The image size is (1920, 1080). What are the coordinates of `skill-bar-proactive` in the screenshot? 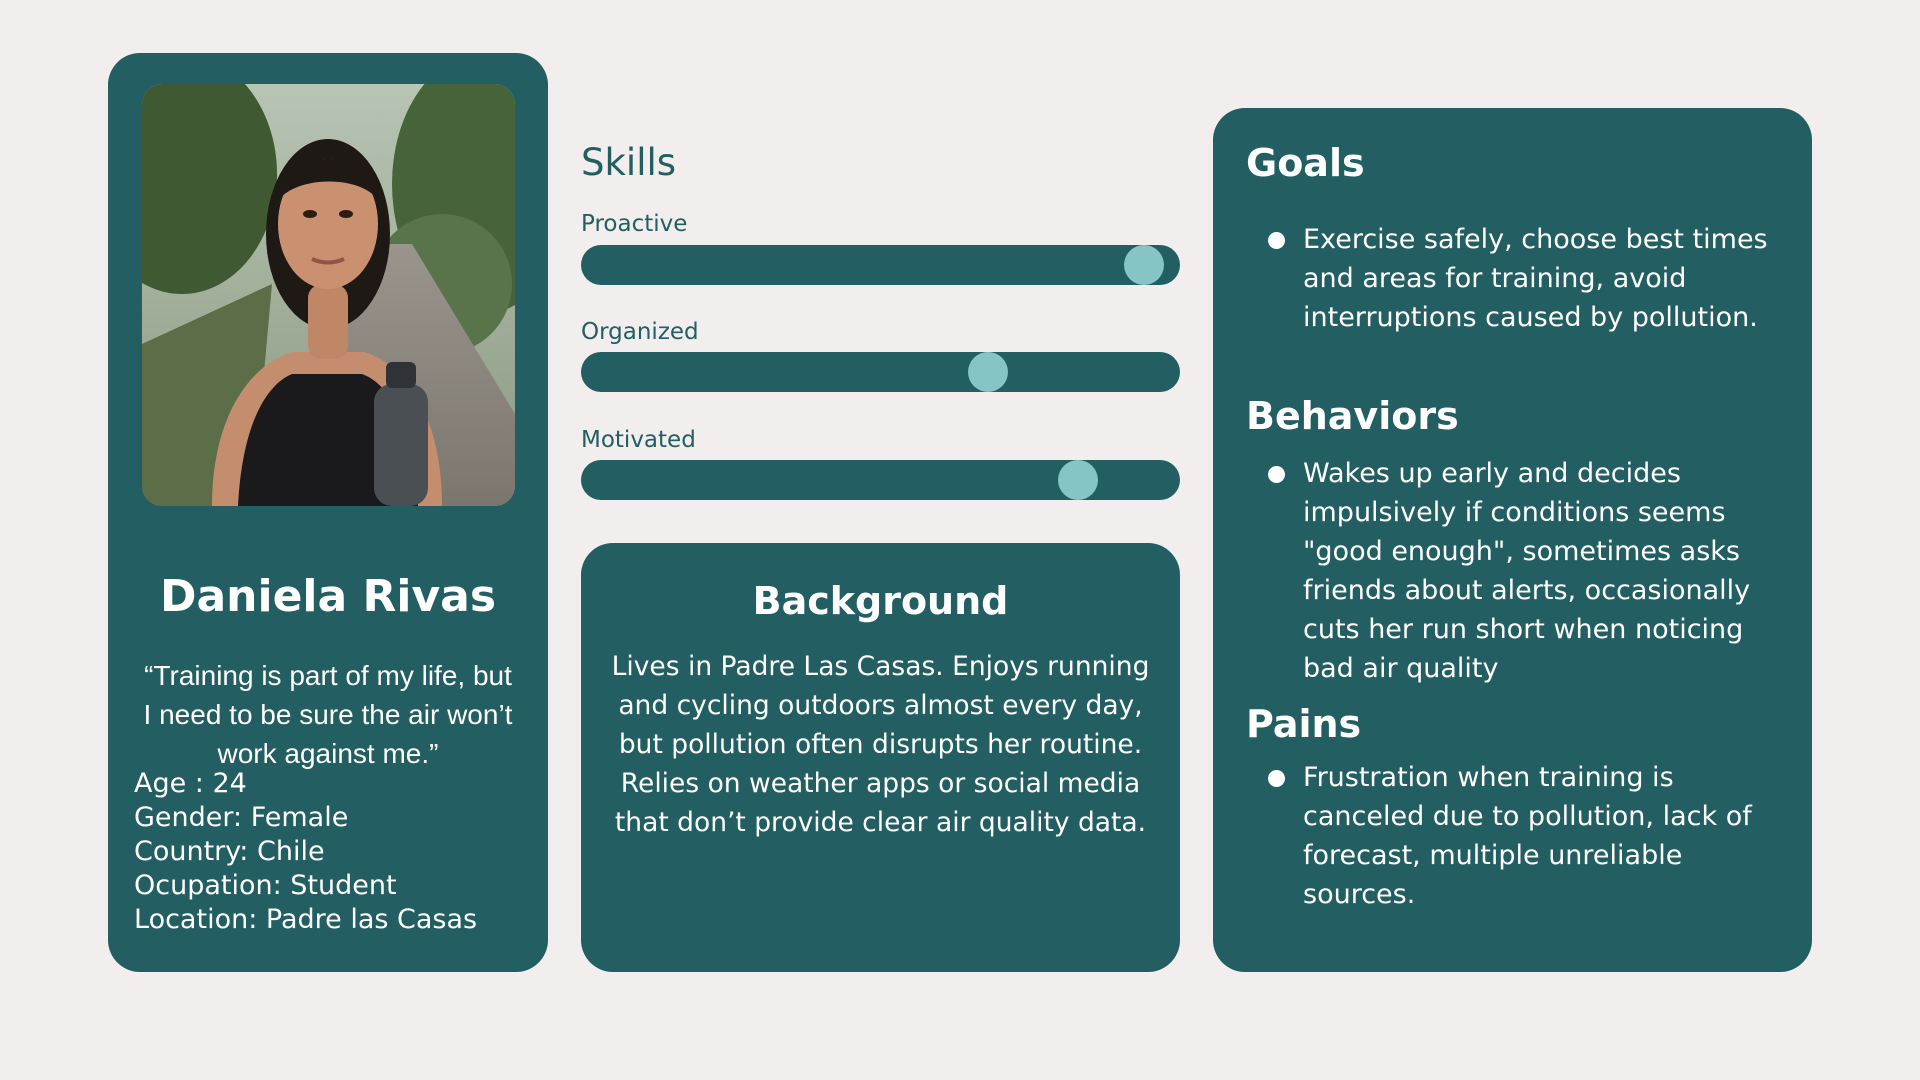 It's located at (880, 265).